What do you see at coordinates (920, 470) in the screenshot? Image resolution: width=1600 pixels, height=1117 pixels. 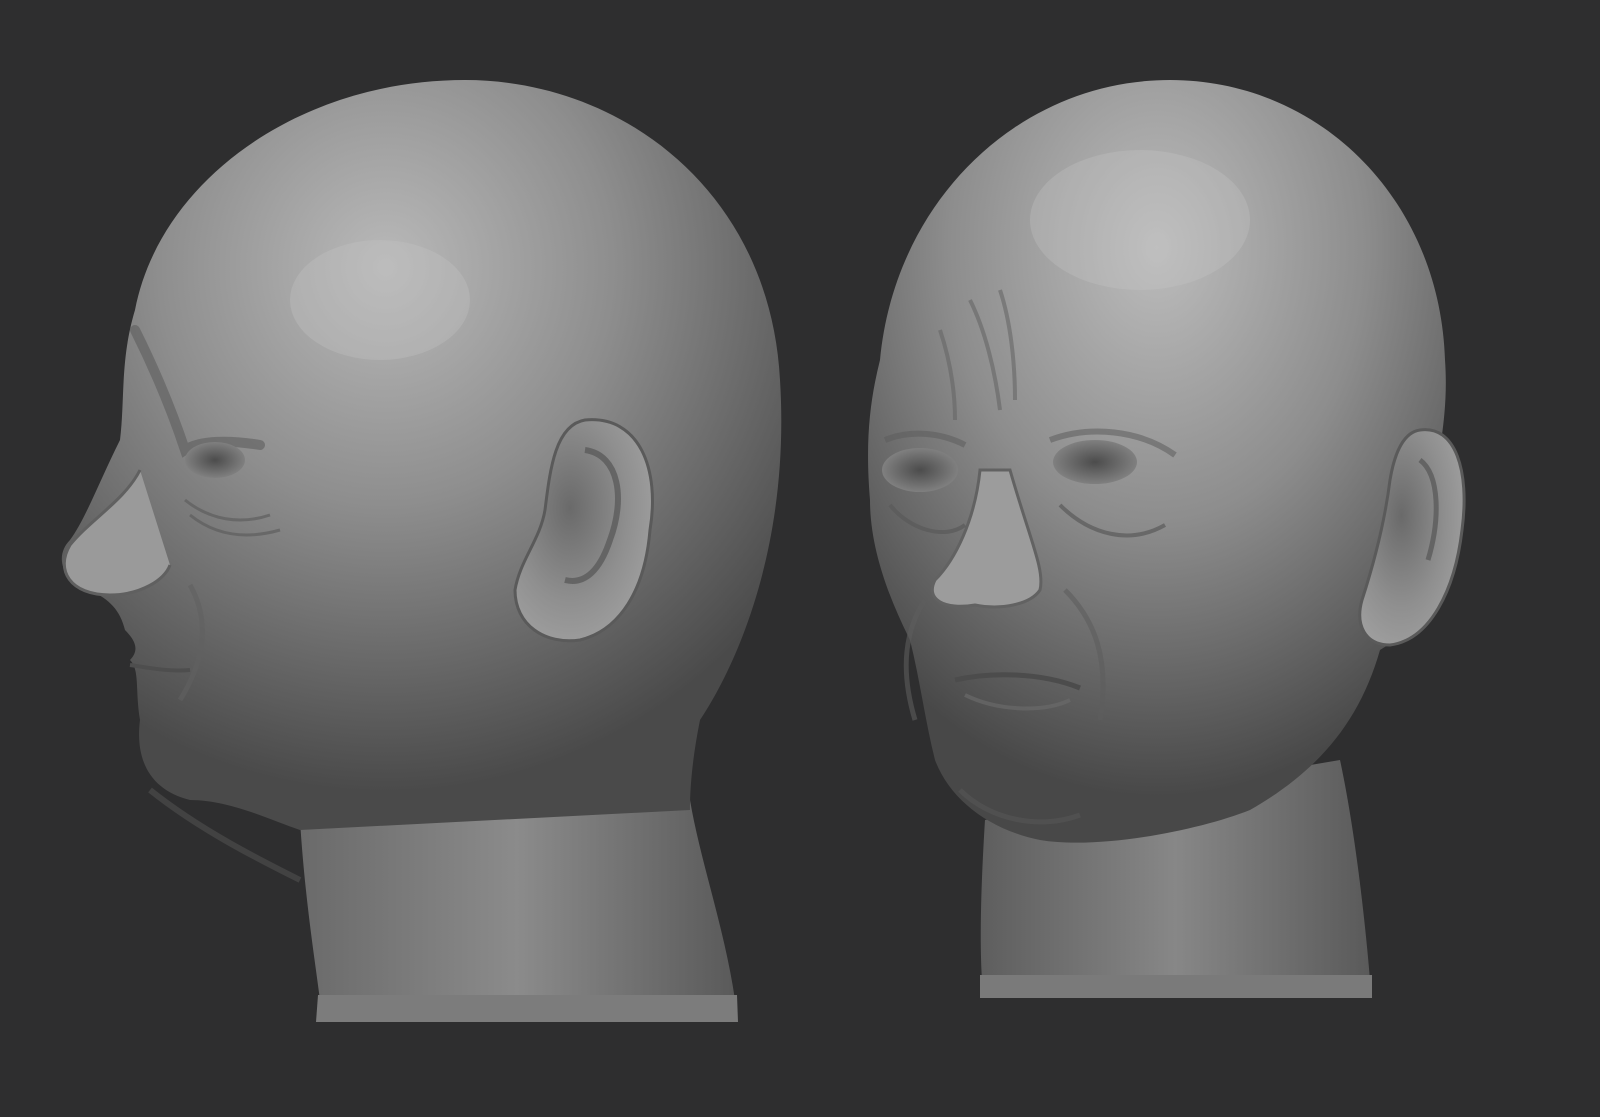 I see `tq-eye-left` at bounding box center [920, 470].